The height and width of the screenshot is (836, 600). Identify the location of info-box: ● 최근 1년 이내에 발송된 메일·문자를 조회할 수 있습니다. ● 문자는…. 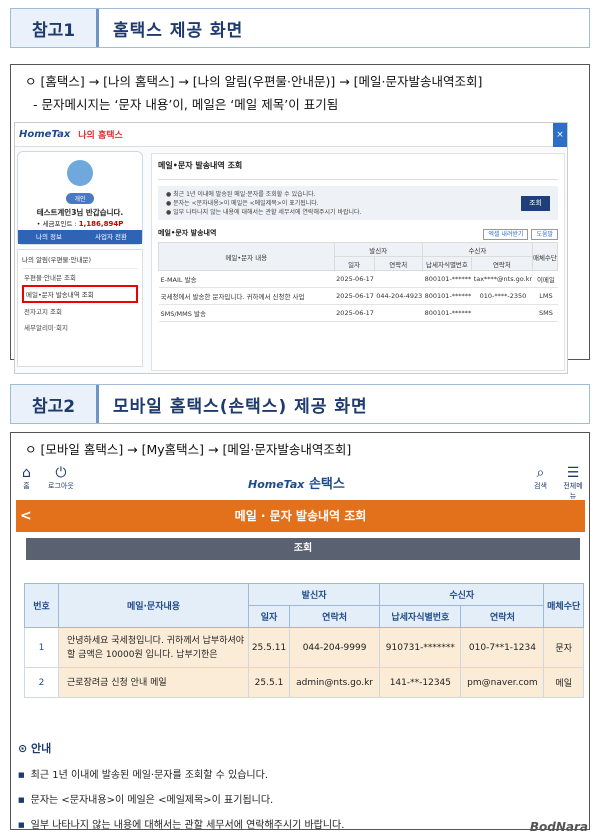
(358, 203).